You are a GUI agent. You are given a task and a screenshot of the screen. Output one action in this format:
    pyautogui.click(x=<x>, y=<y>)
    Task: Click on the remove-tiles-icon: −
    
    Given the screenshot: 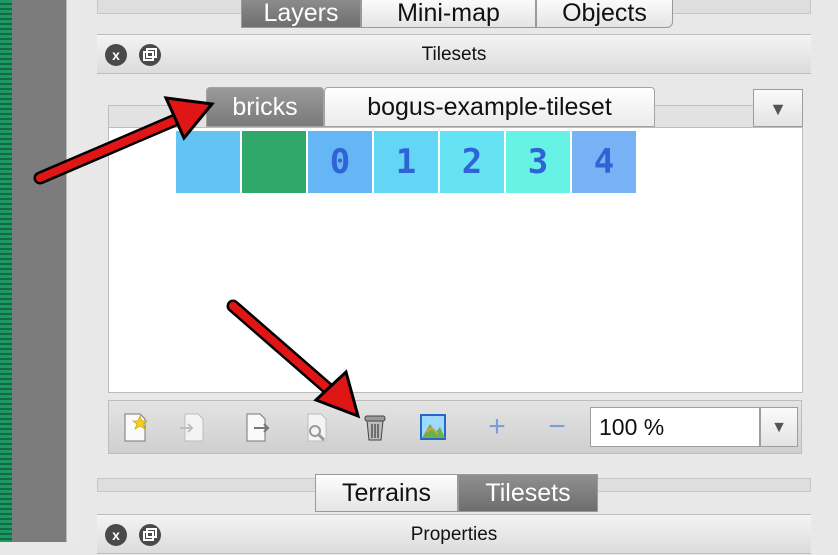 What is the action you would take?
    pyautogui.click(x=557, y=427)
    